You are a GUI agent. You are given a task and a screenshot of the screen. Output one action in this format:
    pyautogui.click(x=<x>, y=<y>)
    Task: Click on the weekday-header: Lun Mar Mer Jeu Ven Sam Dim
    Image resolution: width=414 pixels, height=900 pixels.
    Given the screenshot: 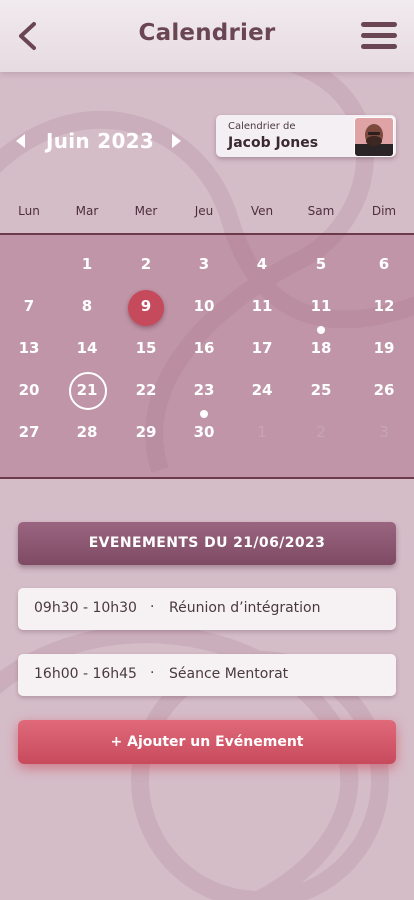 What is the action you would take?
    pyautogui.click(x=207, y=212)
    